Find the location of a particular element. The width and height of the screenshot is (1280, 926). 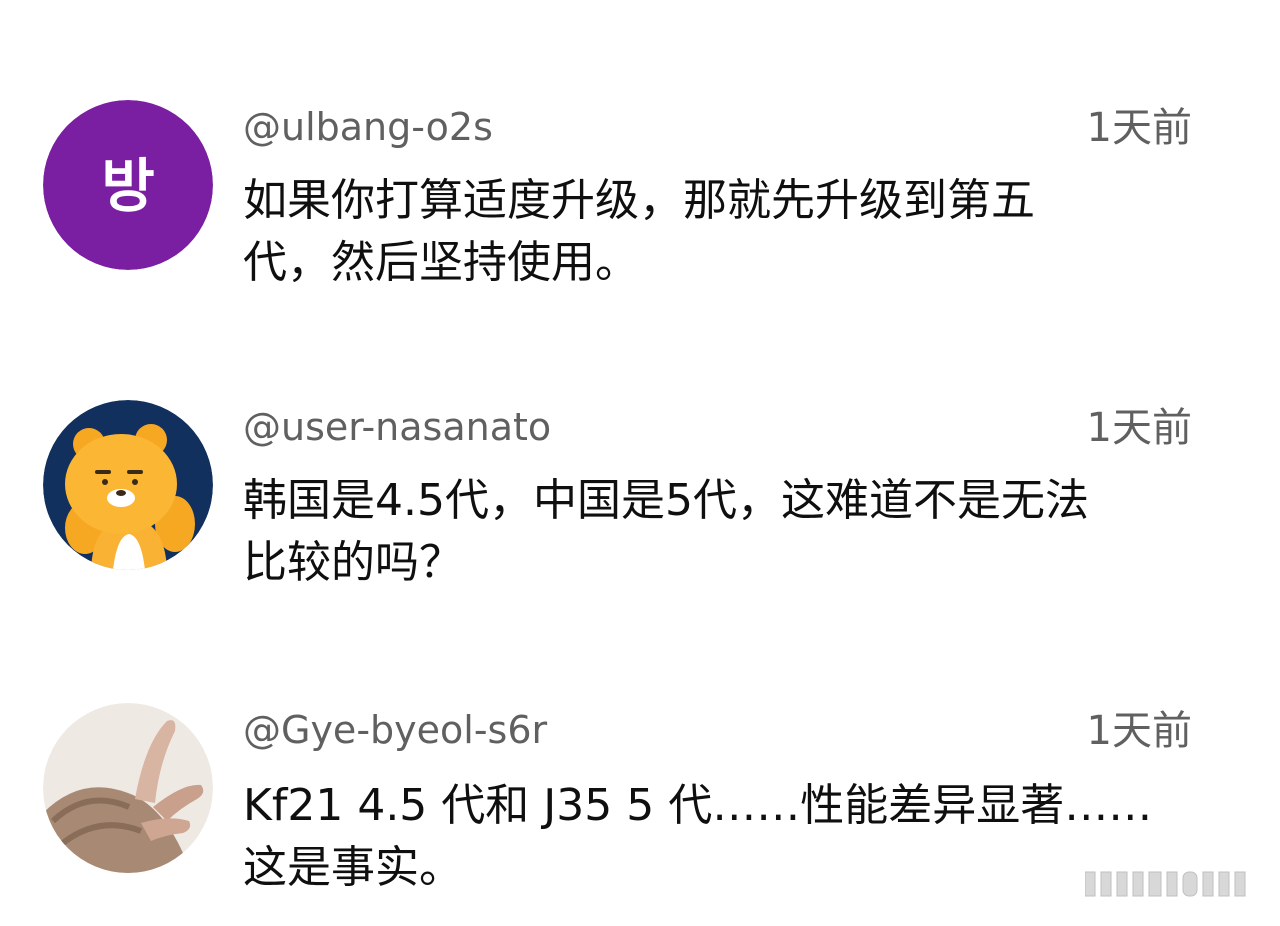

avatar-initial-icon: 방 is located at coordinates (128, 185).